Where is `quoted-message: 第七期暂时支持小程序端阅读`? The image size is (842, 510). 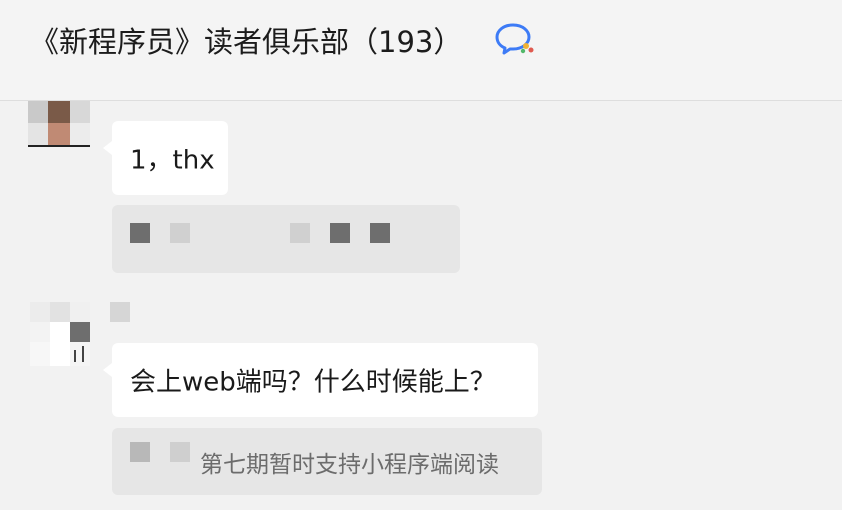 quoted-message: 第七期暂时支持小程序端阅读 is located at coordinates (327, 461).